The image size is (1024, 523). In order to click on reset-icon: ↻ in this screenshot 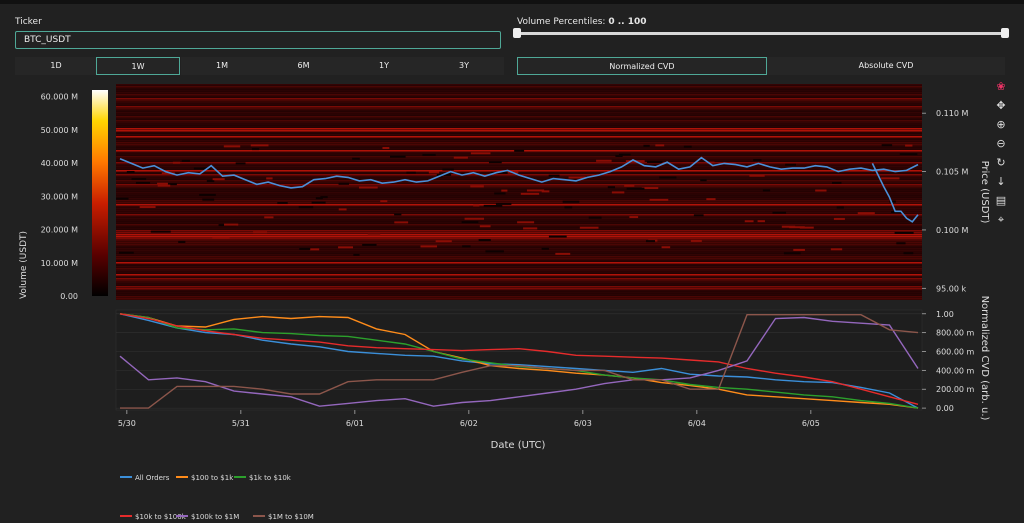, I will do `click(1001, 163)`.